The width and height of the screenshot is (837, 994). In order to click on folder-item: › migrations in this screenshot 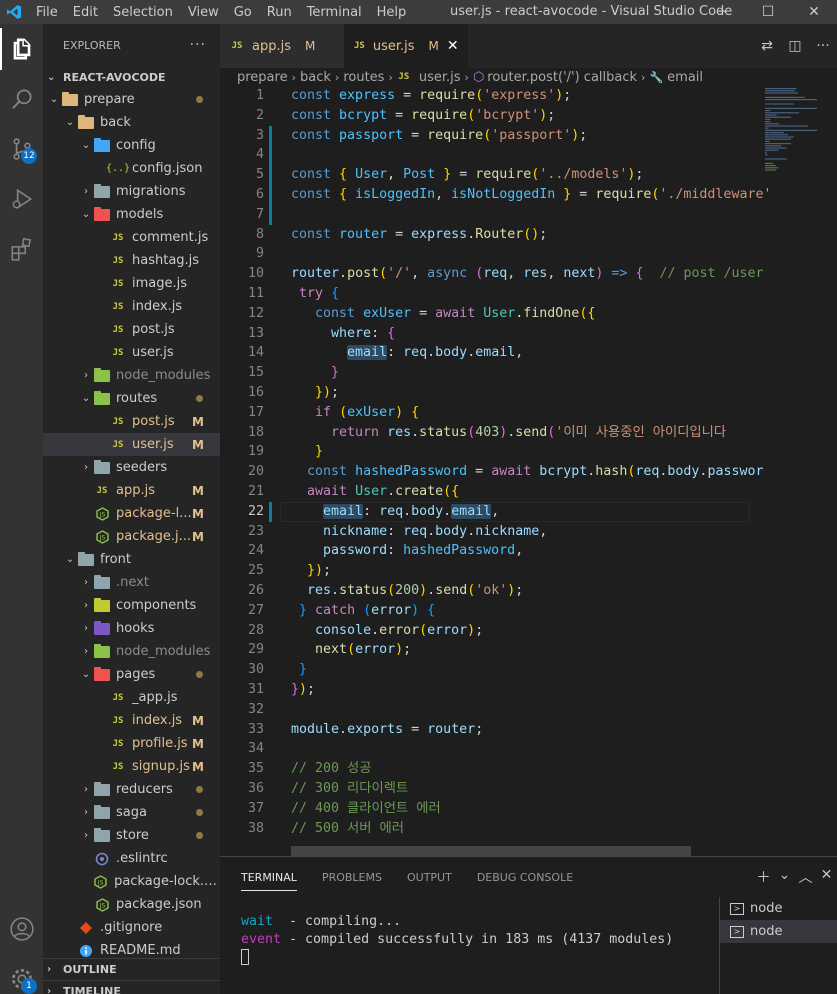, I will do `click(131, 191)`.